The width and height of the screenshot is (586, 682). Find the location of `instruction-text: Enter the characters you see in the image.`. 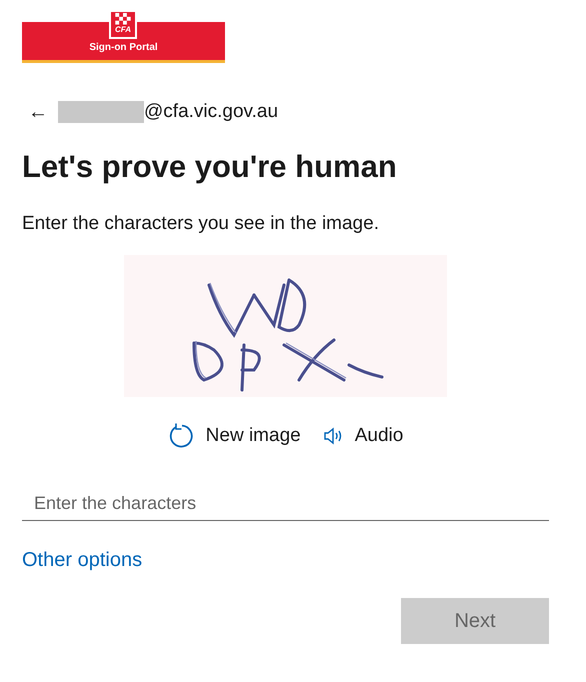

instruction-text: Enter the characters you see in the image. is located at coordinates (201, 224).